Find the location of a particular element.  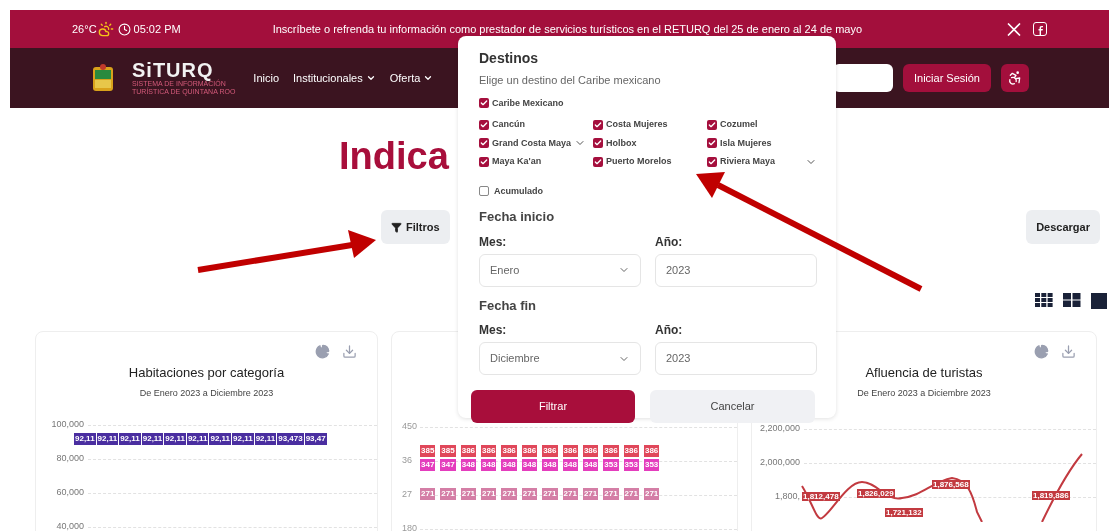

section-heading: Fecha fin is located at coordinates (508, 305).